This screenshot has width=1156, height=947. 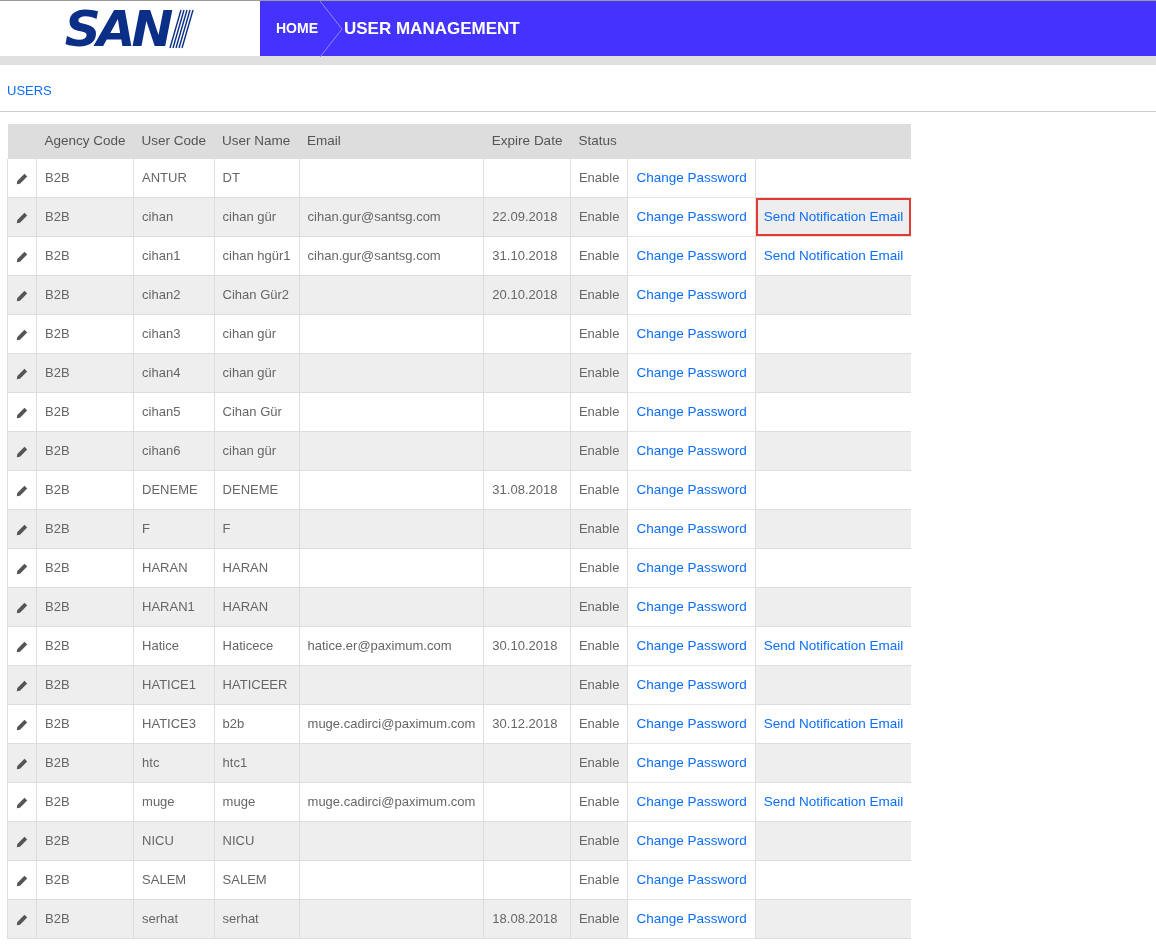 What do you see at coordinates (158, 217) in the screenshot?
I see `table-cell-text: cihan` at bounding box center [158, 217].